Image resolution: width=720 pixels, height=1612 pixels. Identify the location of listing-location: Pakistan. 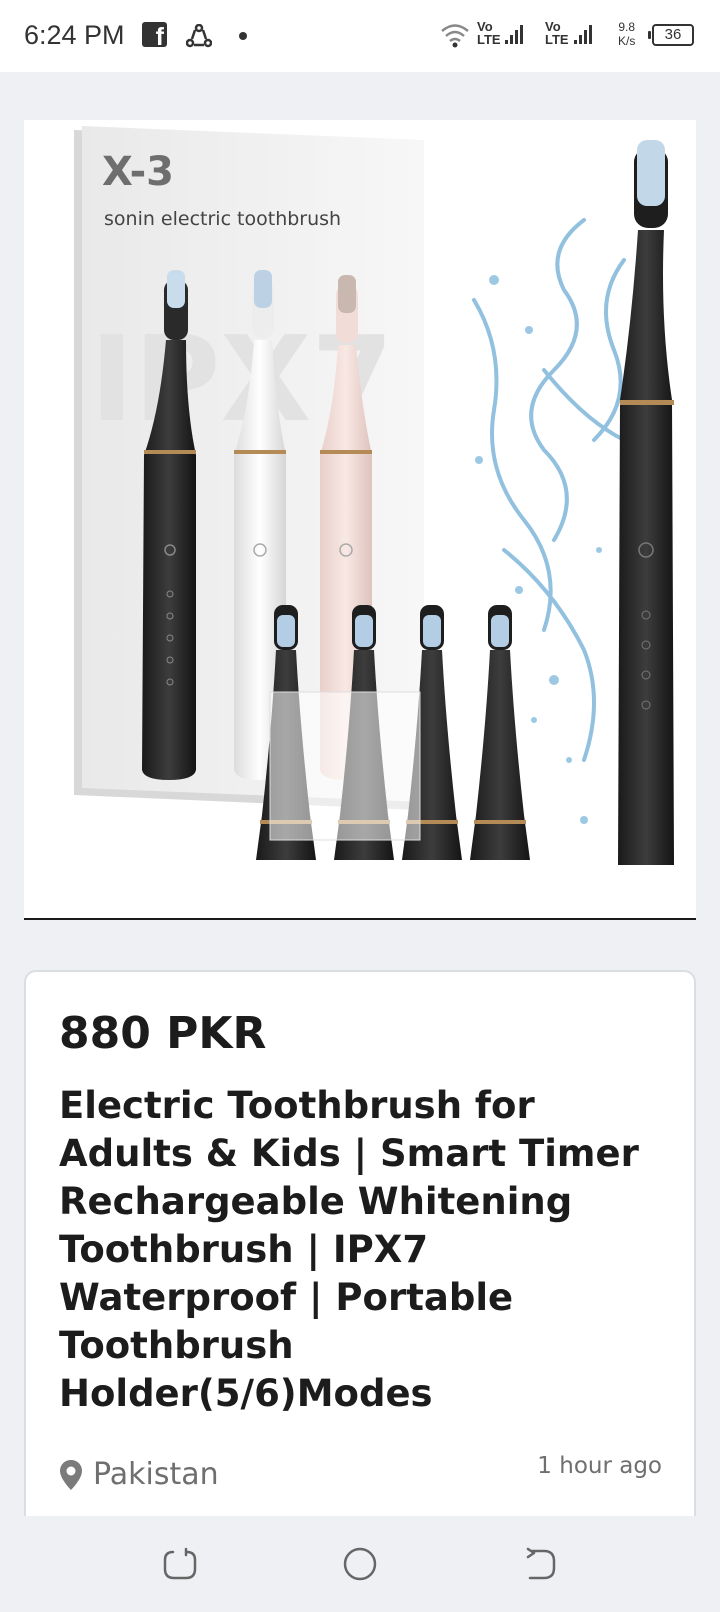
(139, 1474).